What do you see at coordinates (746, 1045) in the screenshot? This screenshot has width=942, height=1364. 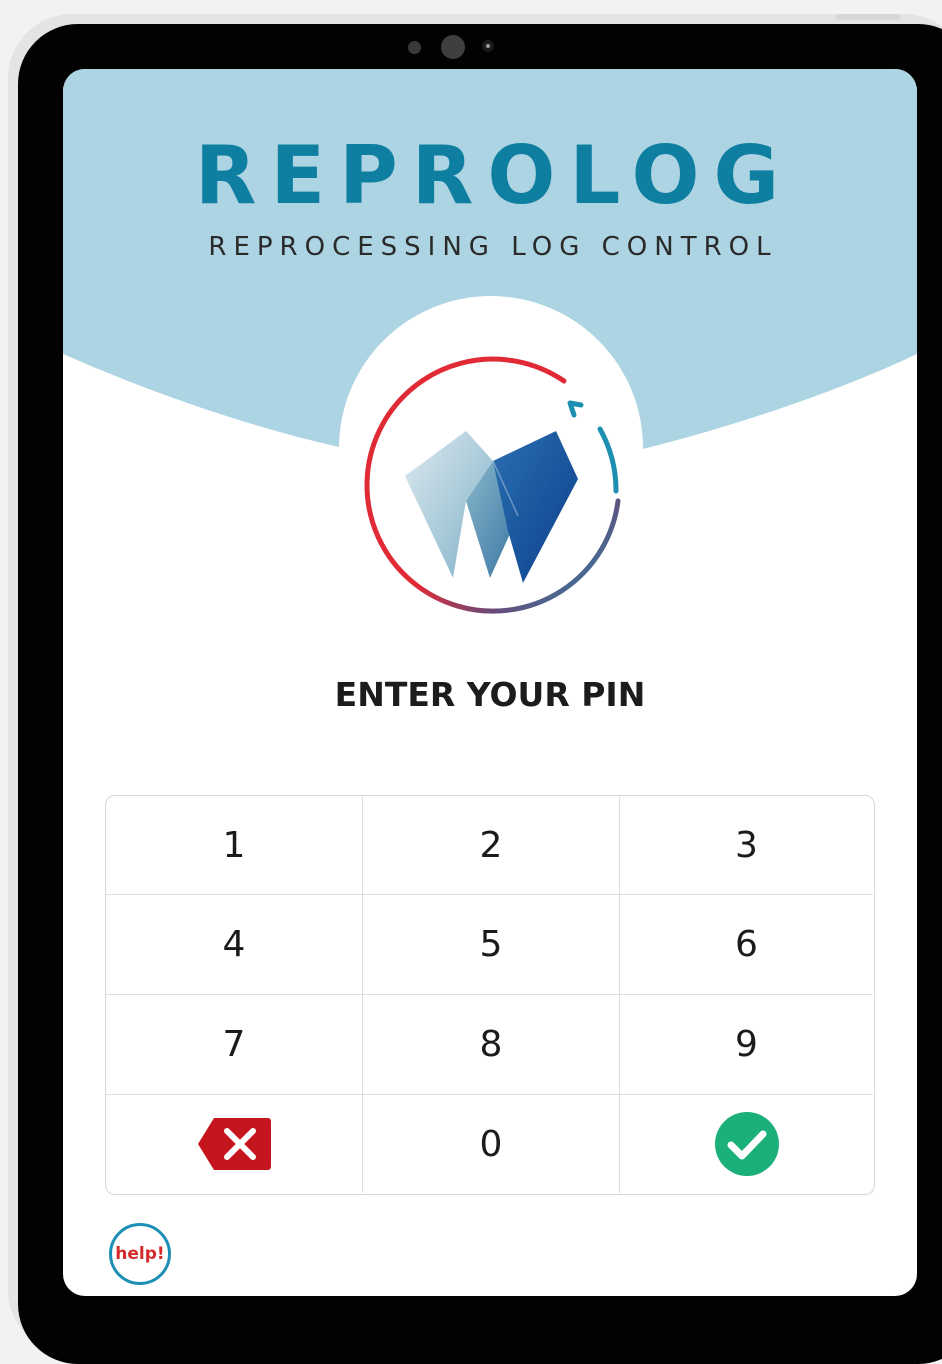 I see `key-9: 9` at bounding box center [746, 1045].